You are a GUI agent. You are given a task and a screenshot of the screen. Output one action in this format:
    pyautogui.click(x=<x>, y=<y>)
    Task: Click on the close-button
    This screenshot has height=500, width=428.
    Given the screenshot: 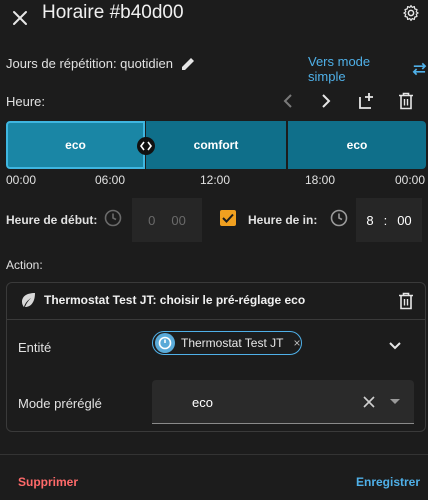 What is the action you would take?
    pyautogui.click(x=20, y=18)
    